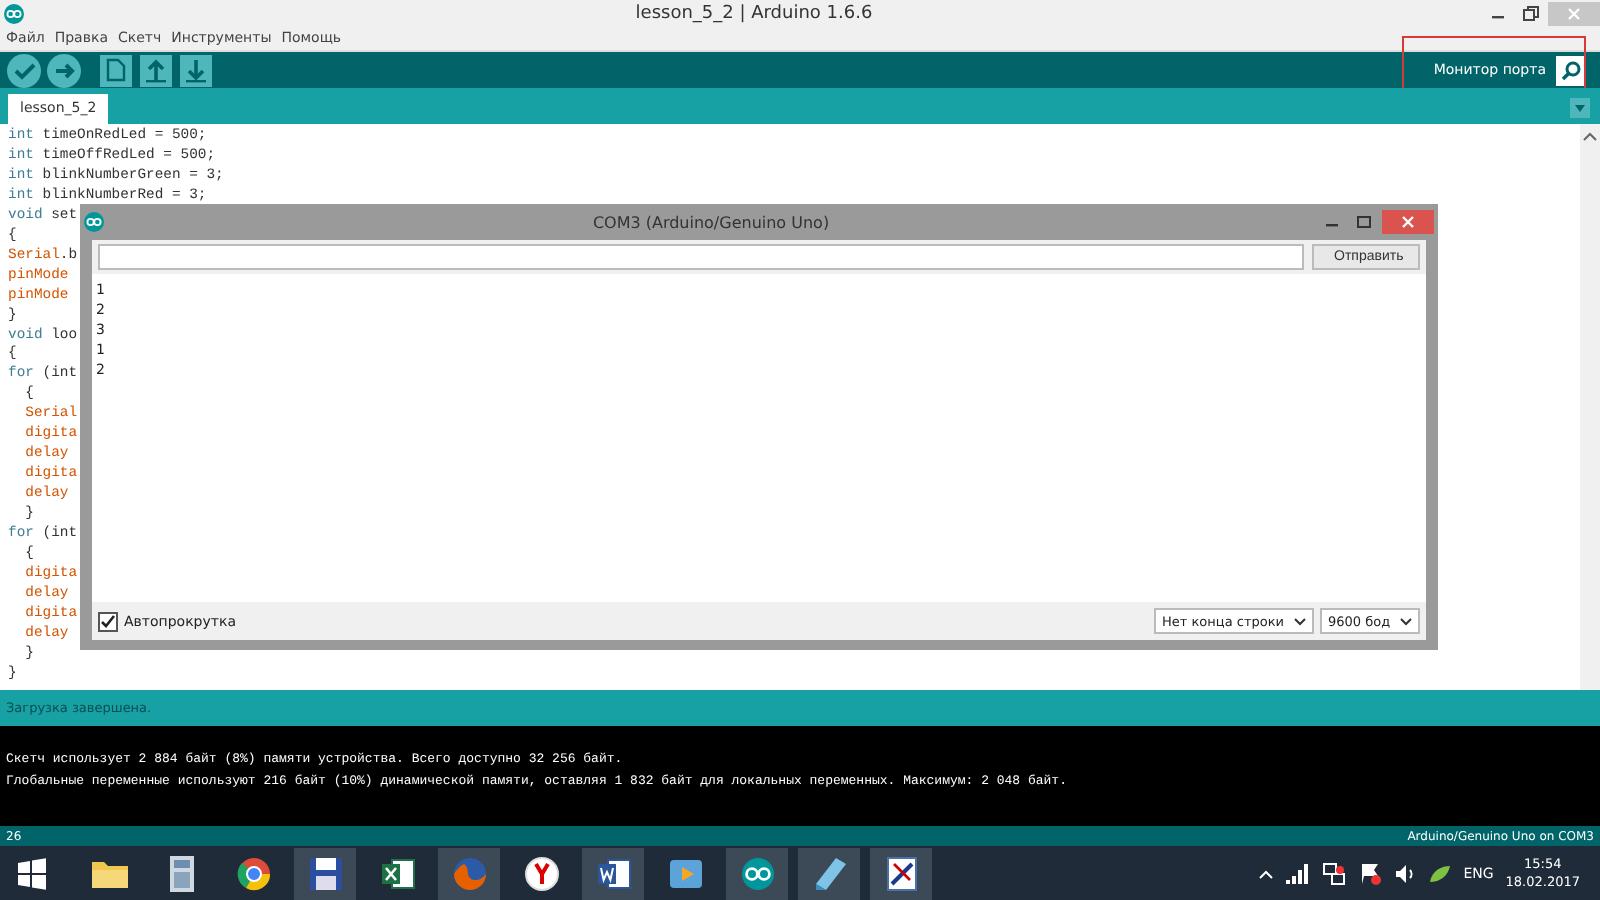 The height and width of the screenshot is (900, 1600). I want to click on new-file-icon, so click(116, 70).